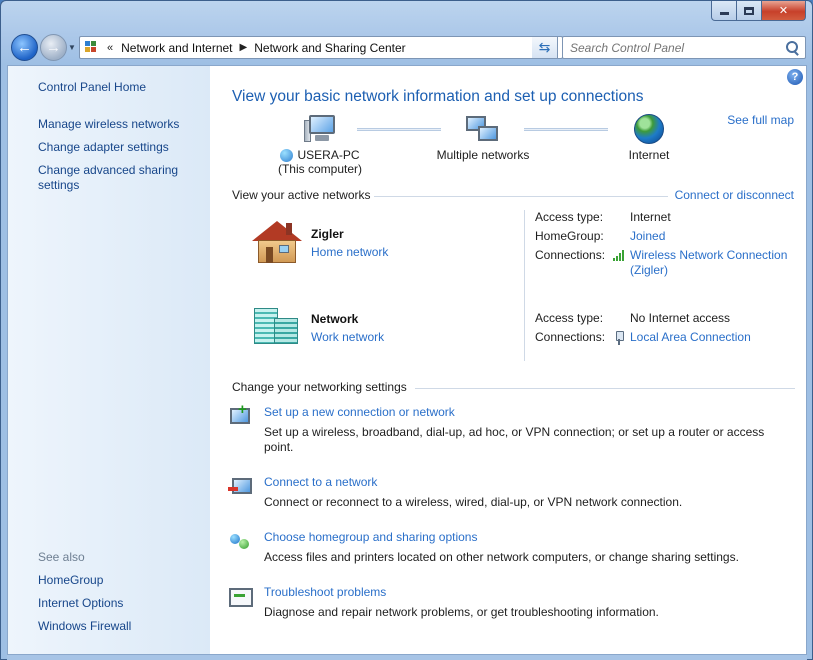  Describe the element at coordinates (325, 592) in the screenshot. I see `troubleshoot-problems-link: Troubleshoot problems` at that location.